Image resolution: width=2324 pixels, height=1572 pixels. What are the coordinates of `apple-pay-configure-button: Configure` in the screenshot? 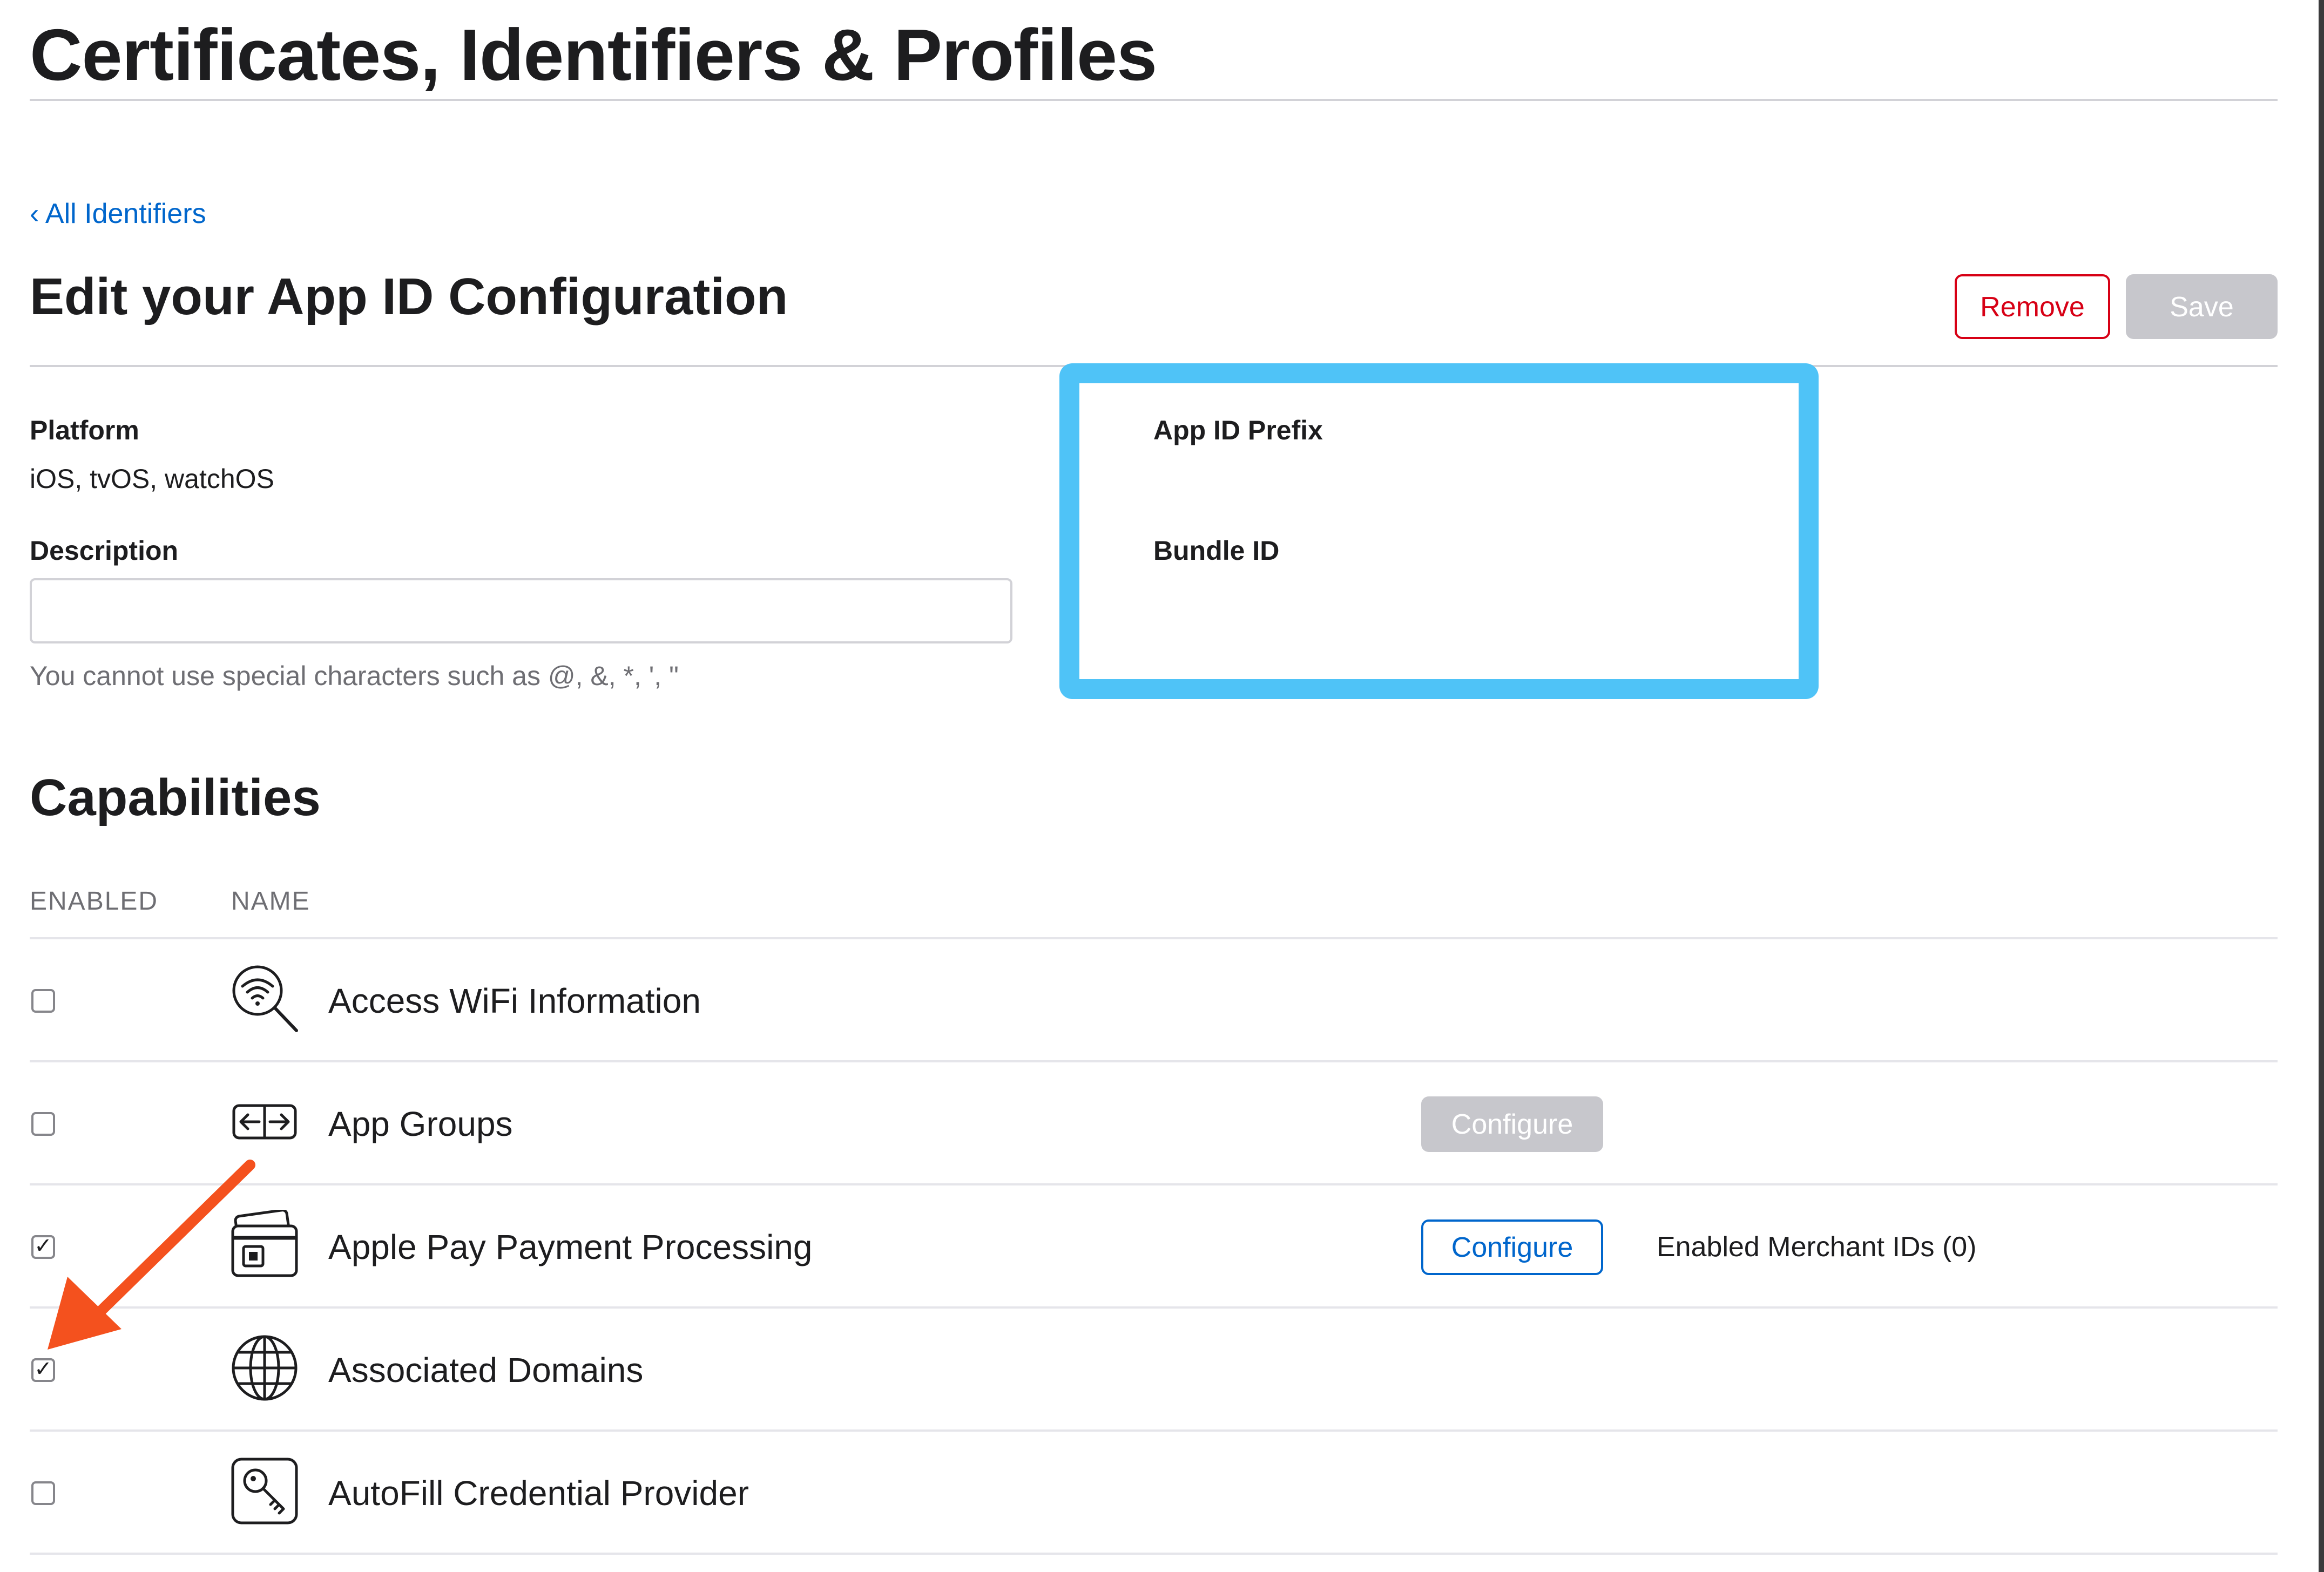 It's located at (1512, 1247).